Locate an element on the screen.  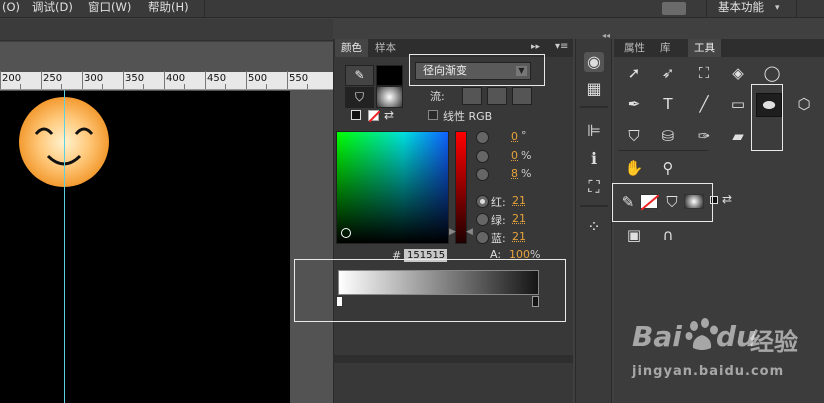
stroke-color-swatch is located at coordinates (389, 75).